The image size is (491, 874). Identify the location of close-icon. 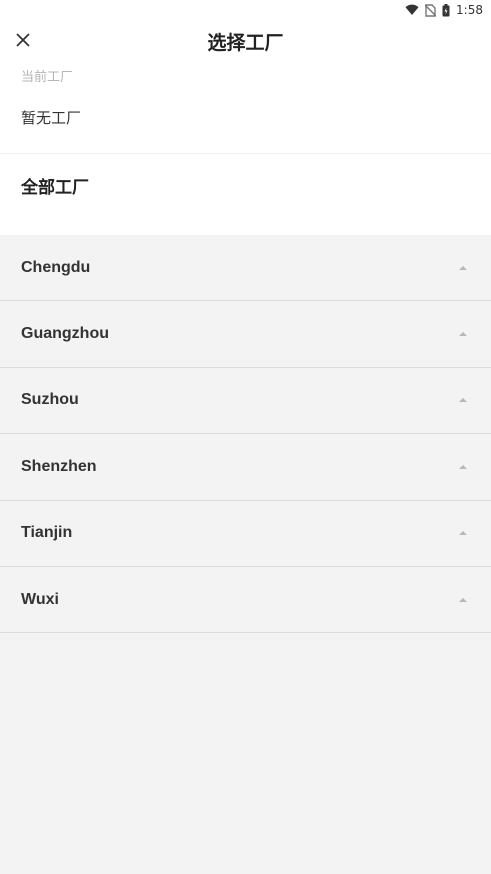
(23, 41).